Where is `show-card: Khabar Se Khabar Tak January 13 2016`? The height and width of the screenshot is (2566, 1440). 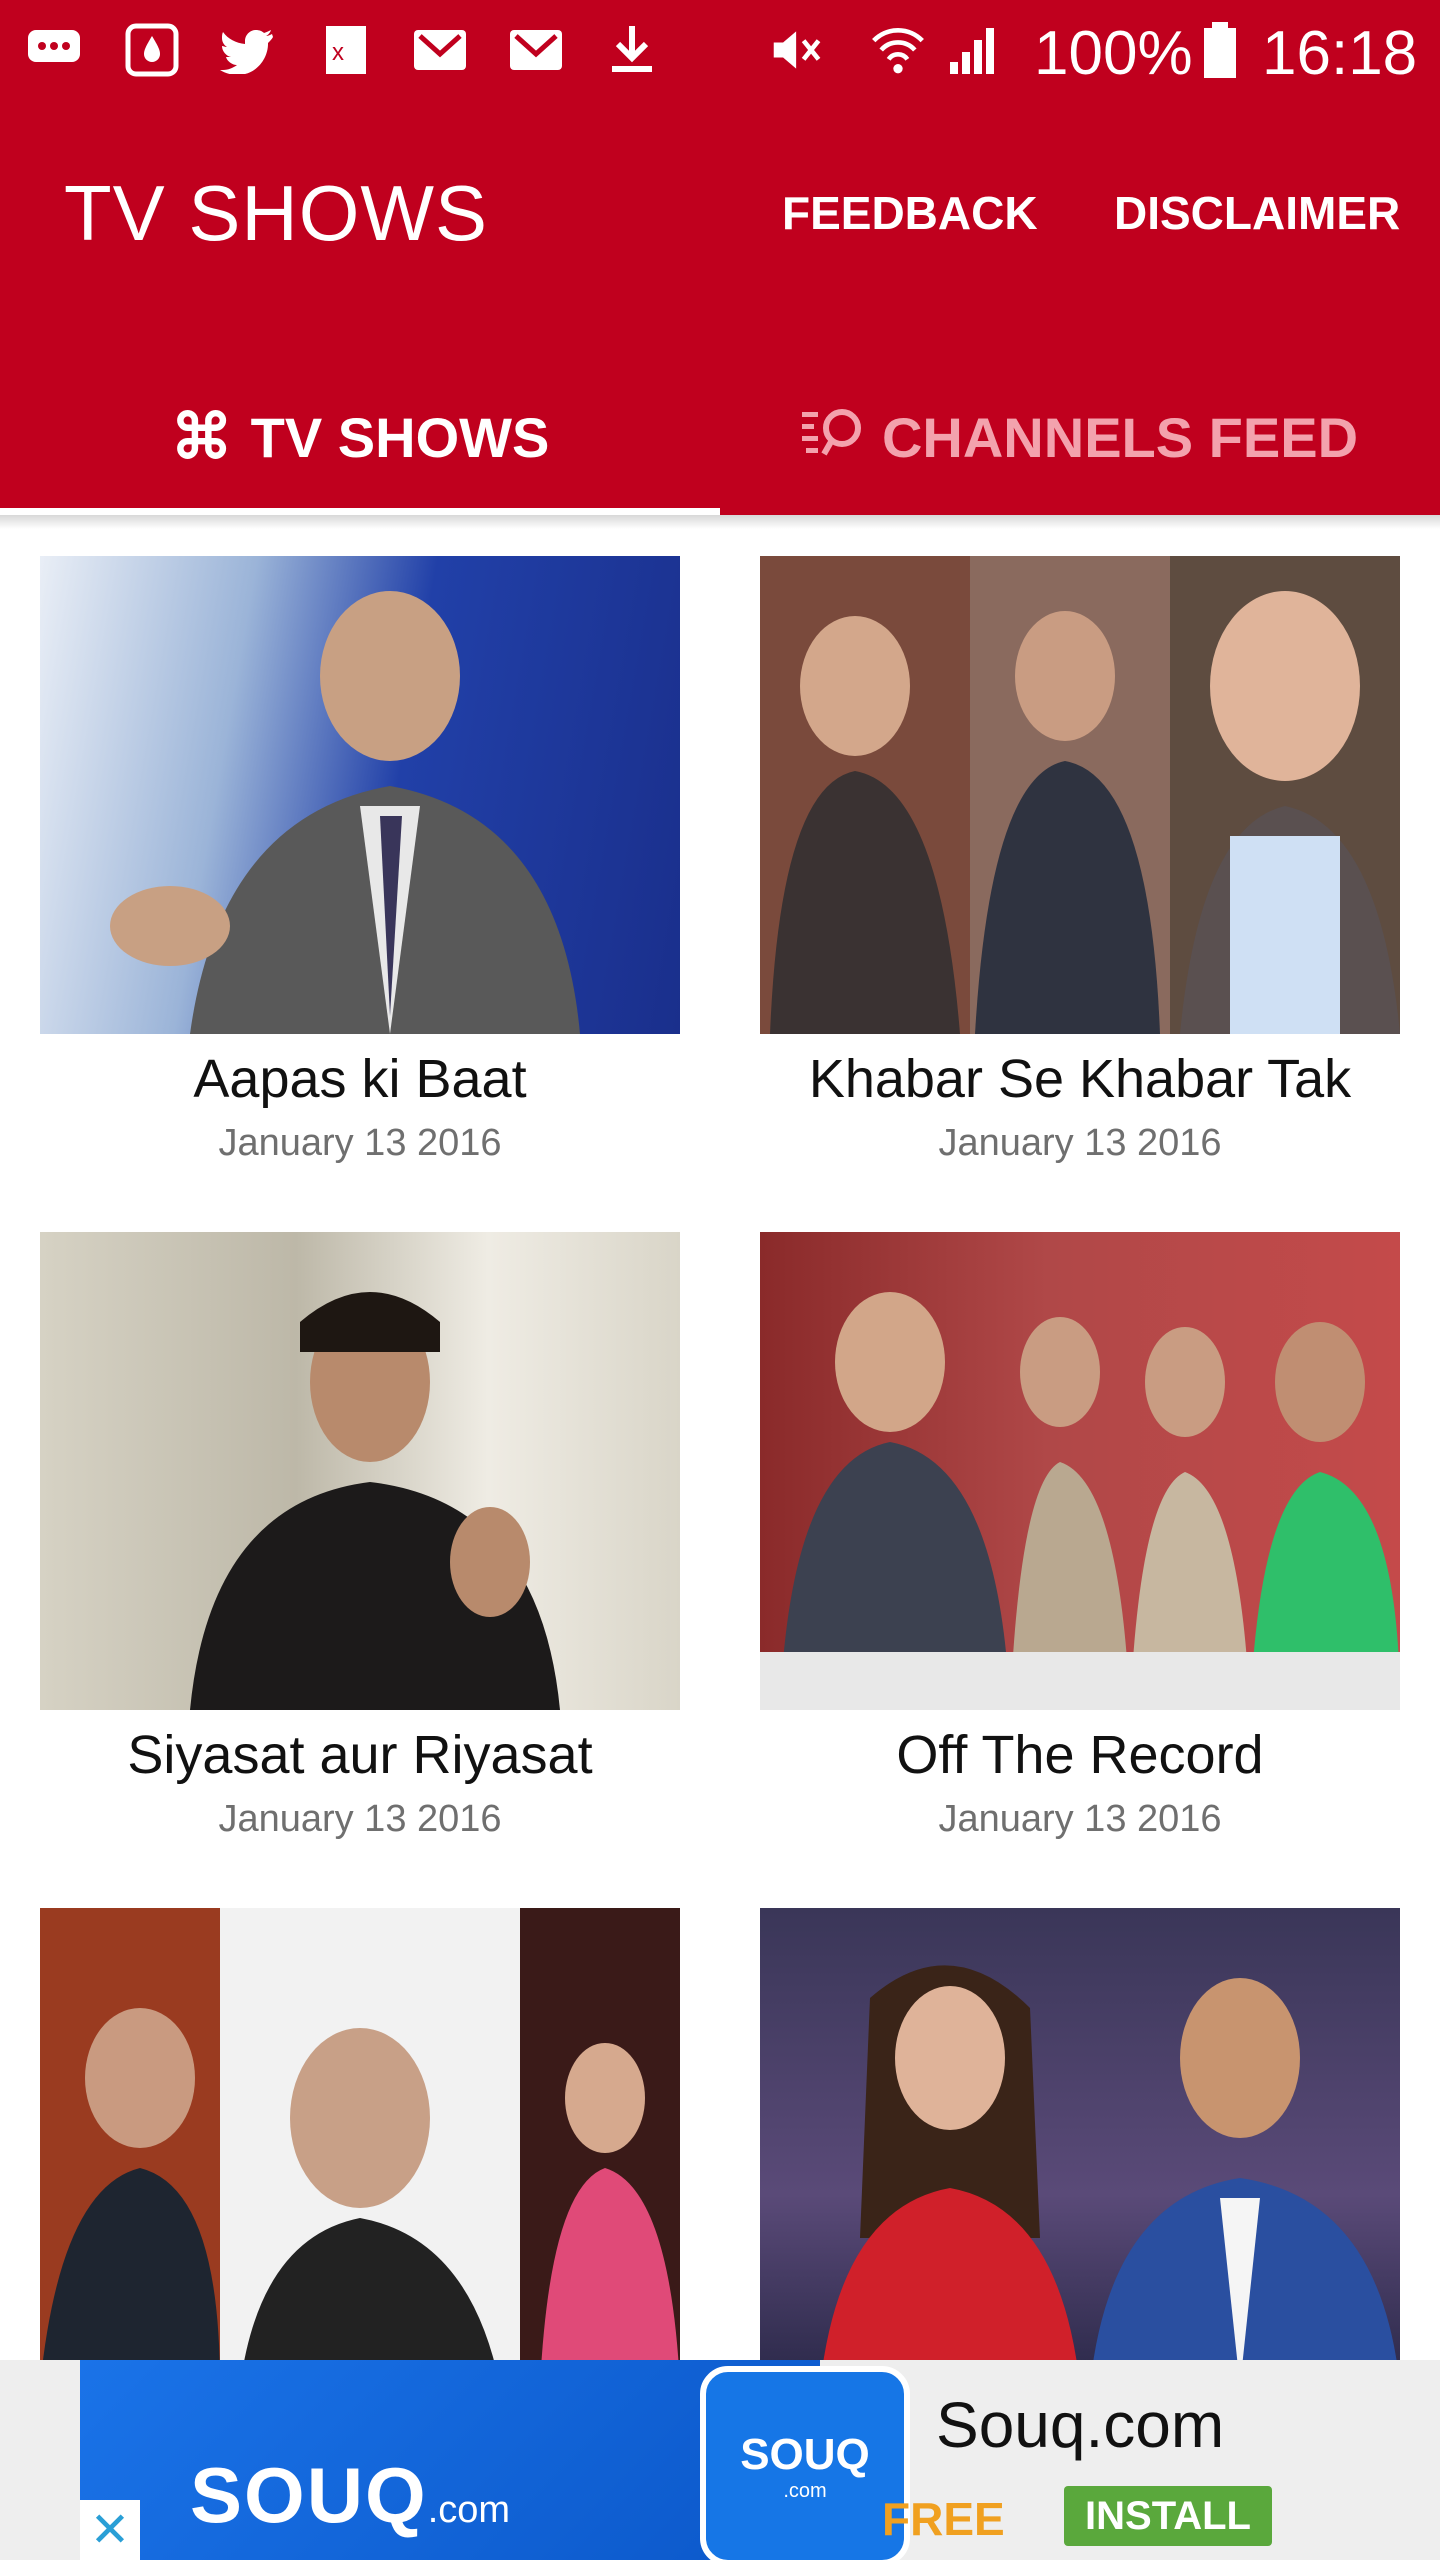
show-card: Khabar Se Khabar Tak January 13 2016 is located at coordinates (1080, 860).